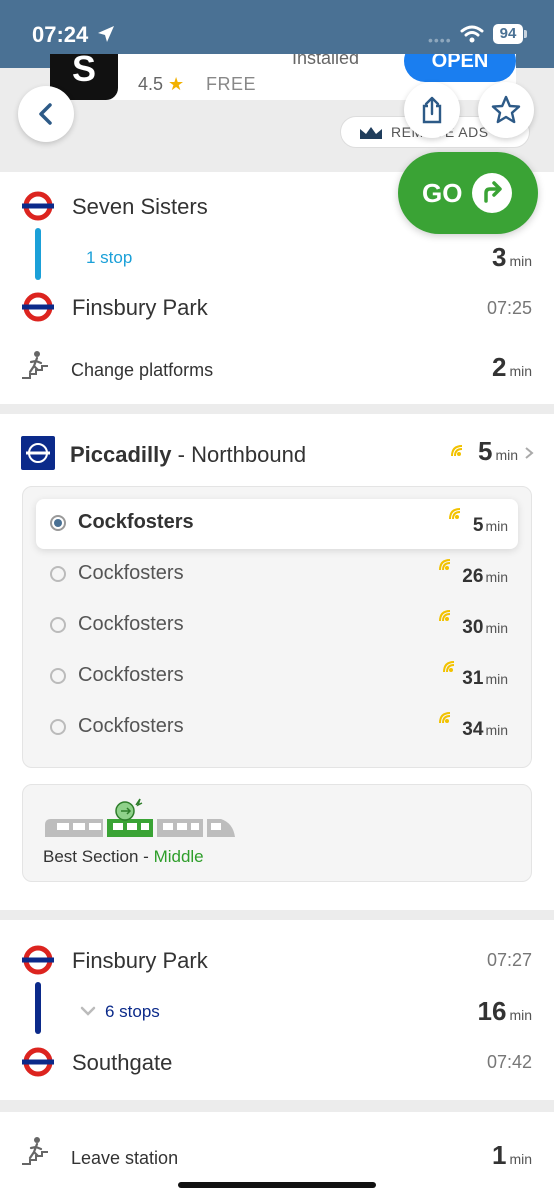 The height and width of the screenshot is (1200, 554). I want to click on favorite-button, so click(506, 110).